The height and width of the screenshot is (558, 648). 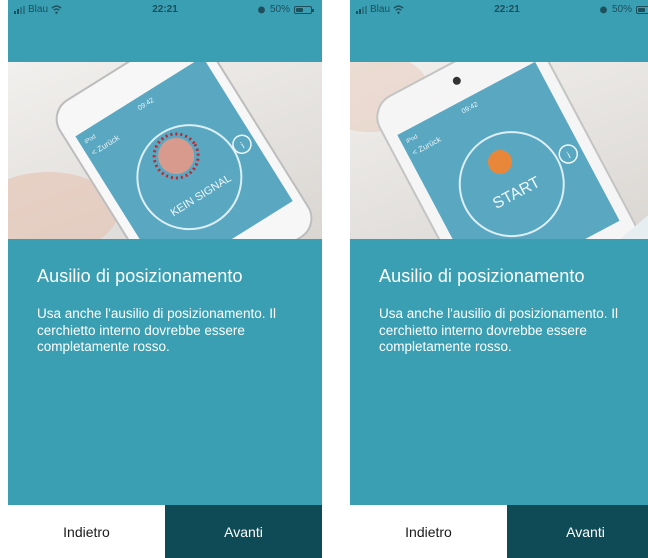 I want to click on hero-image: 09:42 iPod < Zurück START i, so click(x=499, y=150).